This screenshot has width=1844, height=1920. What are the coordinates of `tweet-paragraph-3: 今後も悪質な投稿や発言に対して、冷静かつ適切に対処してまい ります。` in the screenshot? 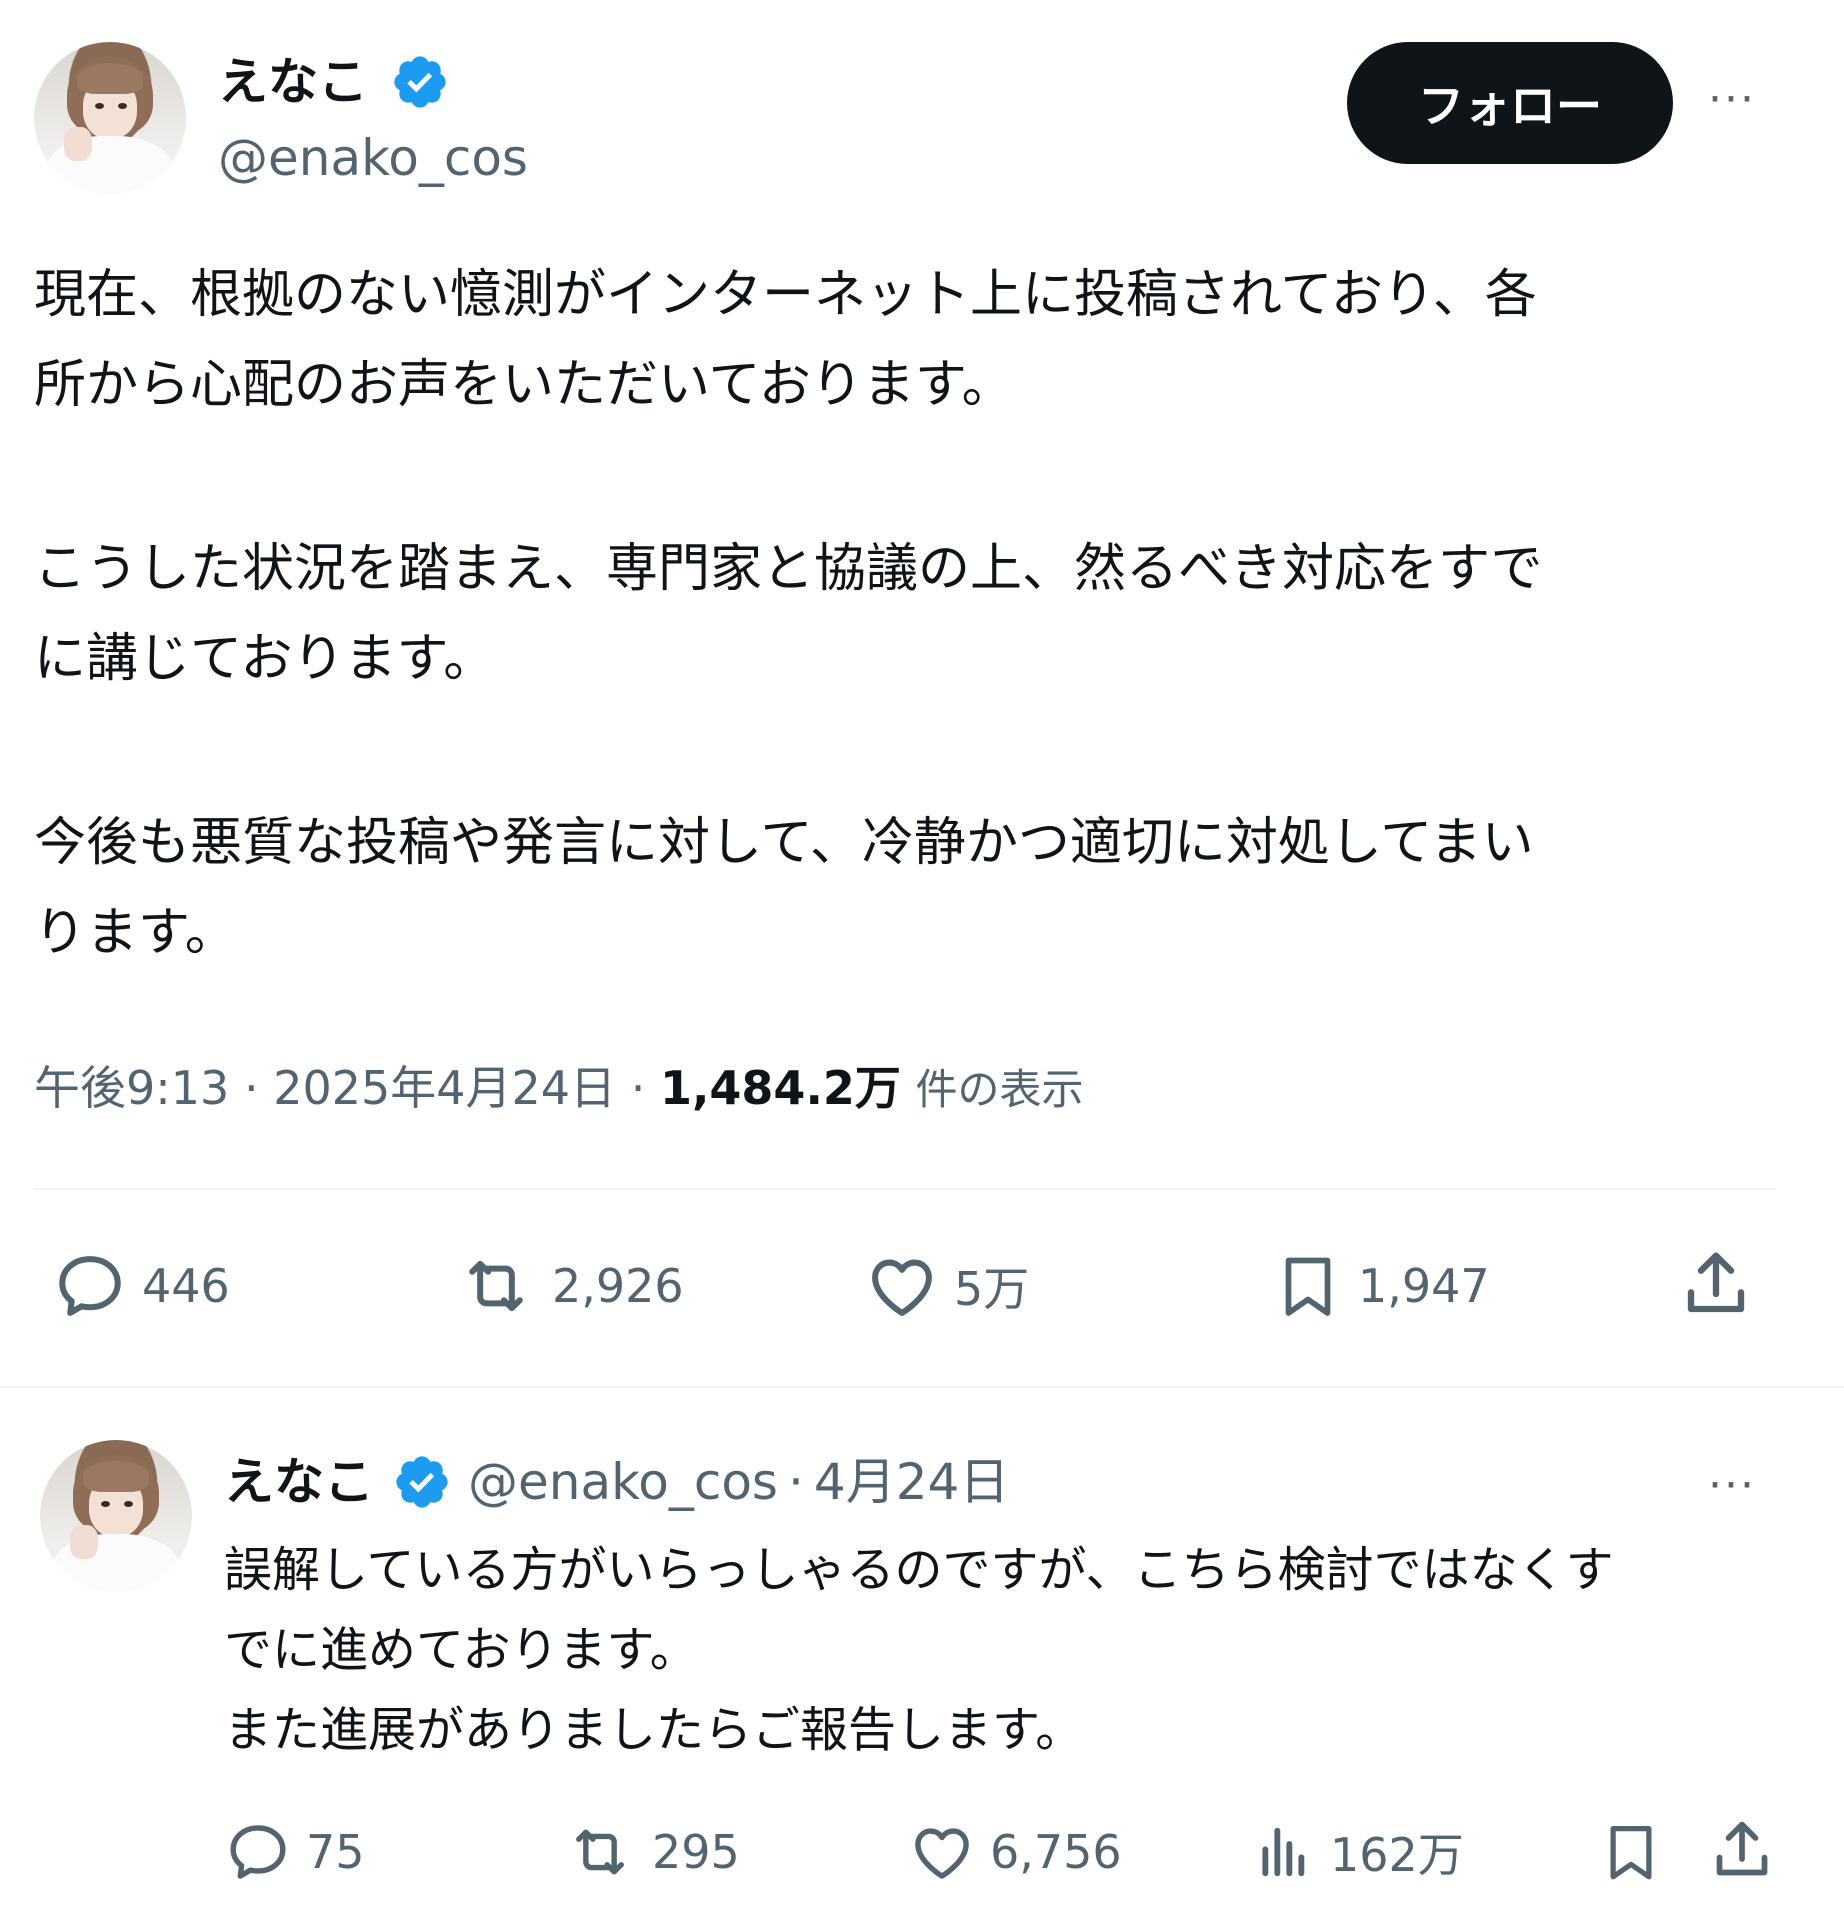 It's located at (784, 888).